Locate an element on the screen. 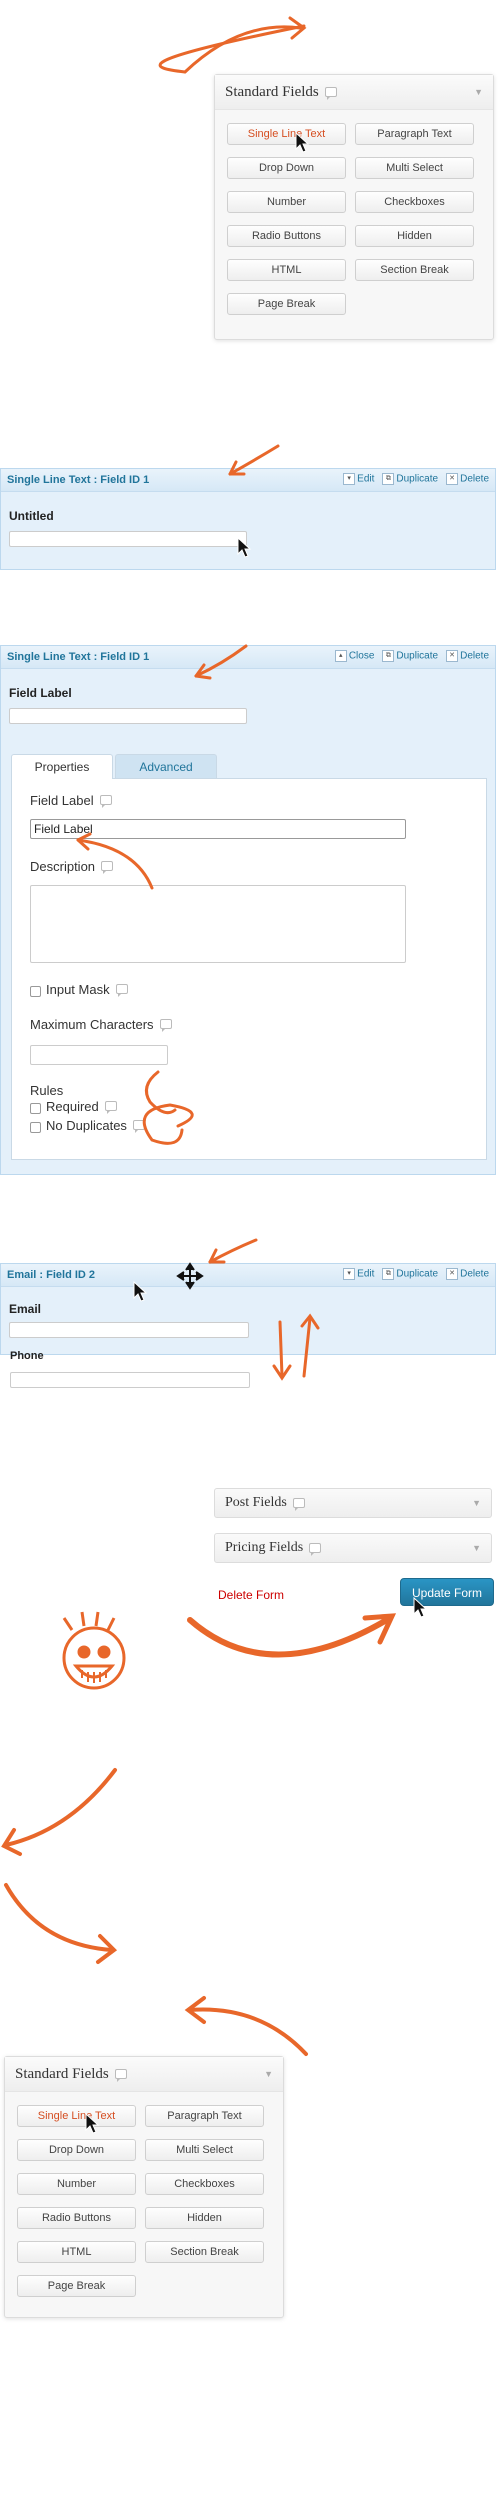 This screenshot has height=2500, width=500. input-mask-checkbox is located at coordinates (35, 991).